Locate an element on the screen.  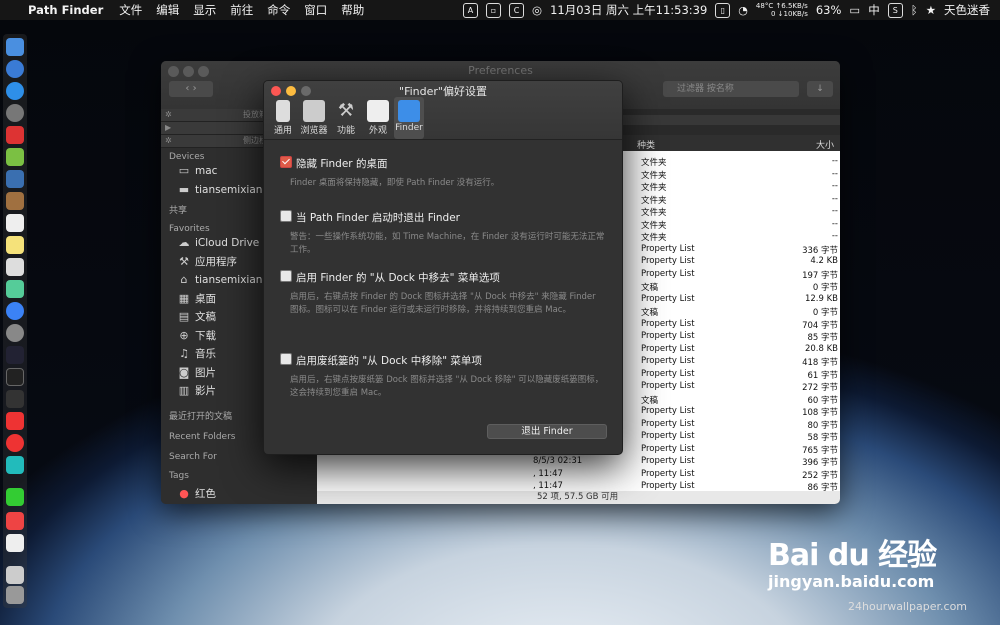
safari-dock-icon is located at coordinates (15, 91).